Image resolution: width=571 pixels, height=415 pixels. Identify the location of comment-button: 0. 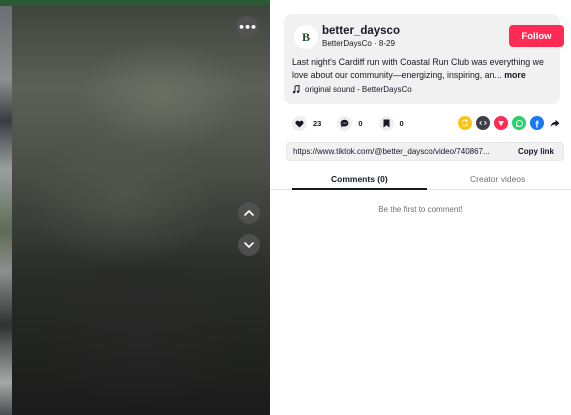
(350, 123).